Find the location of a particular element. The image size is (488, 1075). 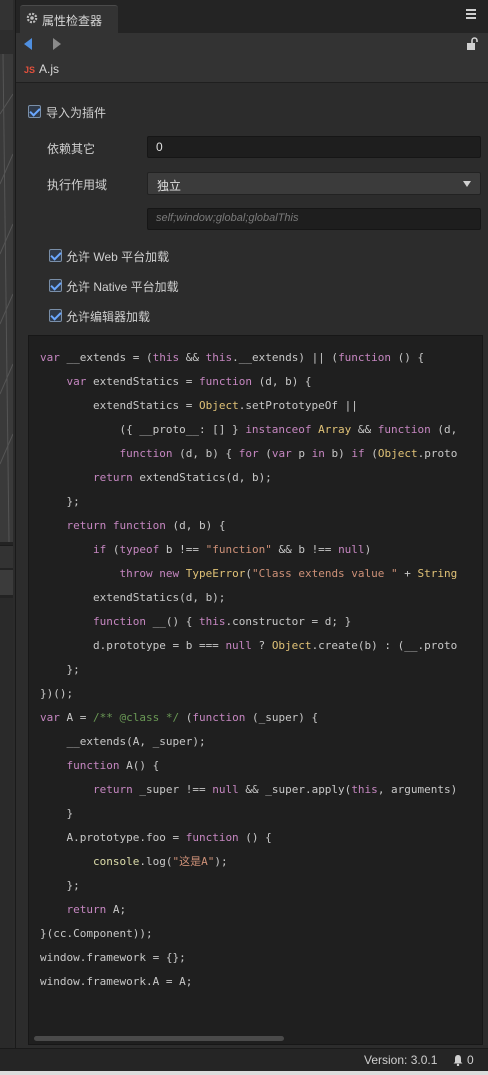

code-line: })(); is located at coordinates (57, 693).